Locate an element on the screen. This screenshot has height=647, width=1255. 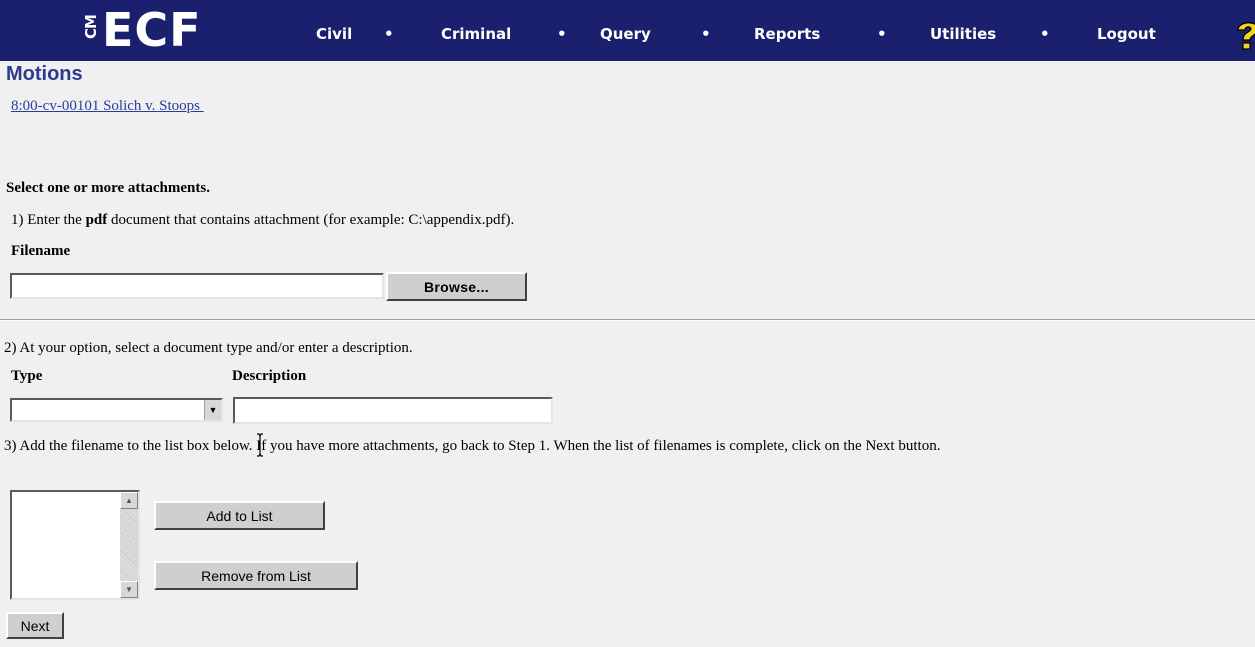
logo-prefix: CM is located at coordinates (91, 27).